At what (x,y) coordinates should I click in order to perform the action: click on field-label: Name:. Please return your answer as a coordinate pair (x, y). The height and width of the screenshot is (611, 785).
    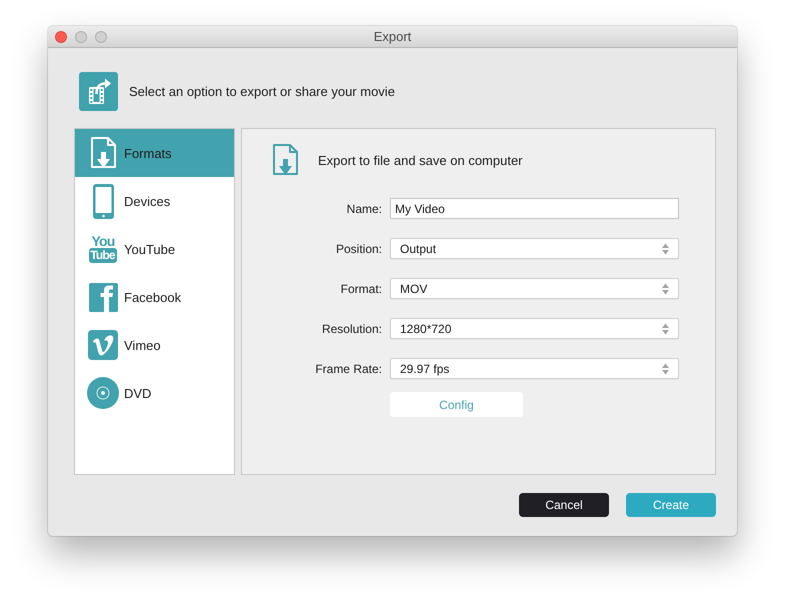
    Looking at the image, I should click on (364, 209).